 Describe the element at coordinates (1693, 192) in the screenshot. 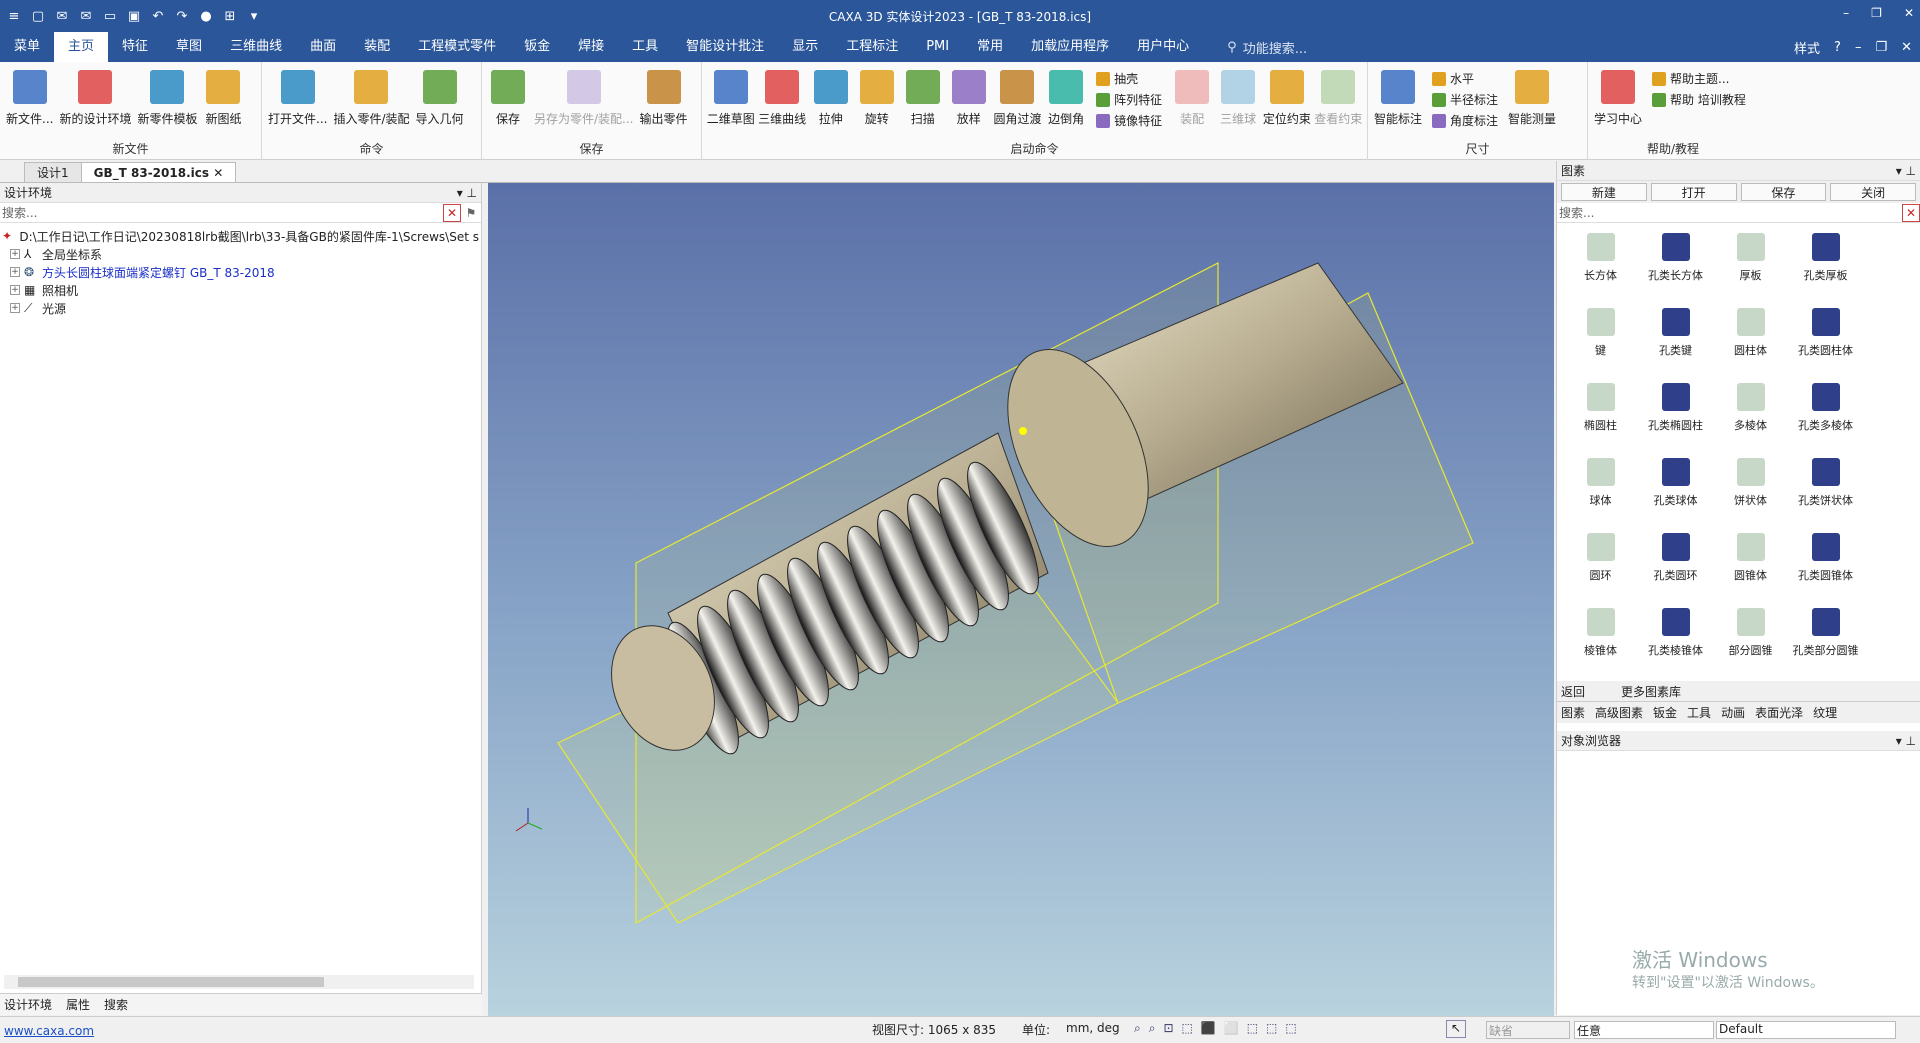

I see `open-catalog-button: 打开` at that location.